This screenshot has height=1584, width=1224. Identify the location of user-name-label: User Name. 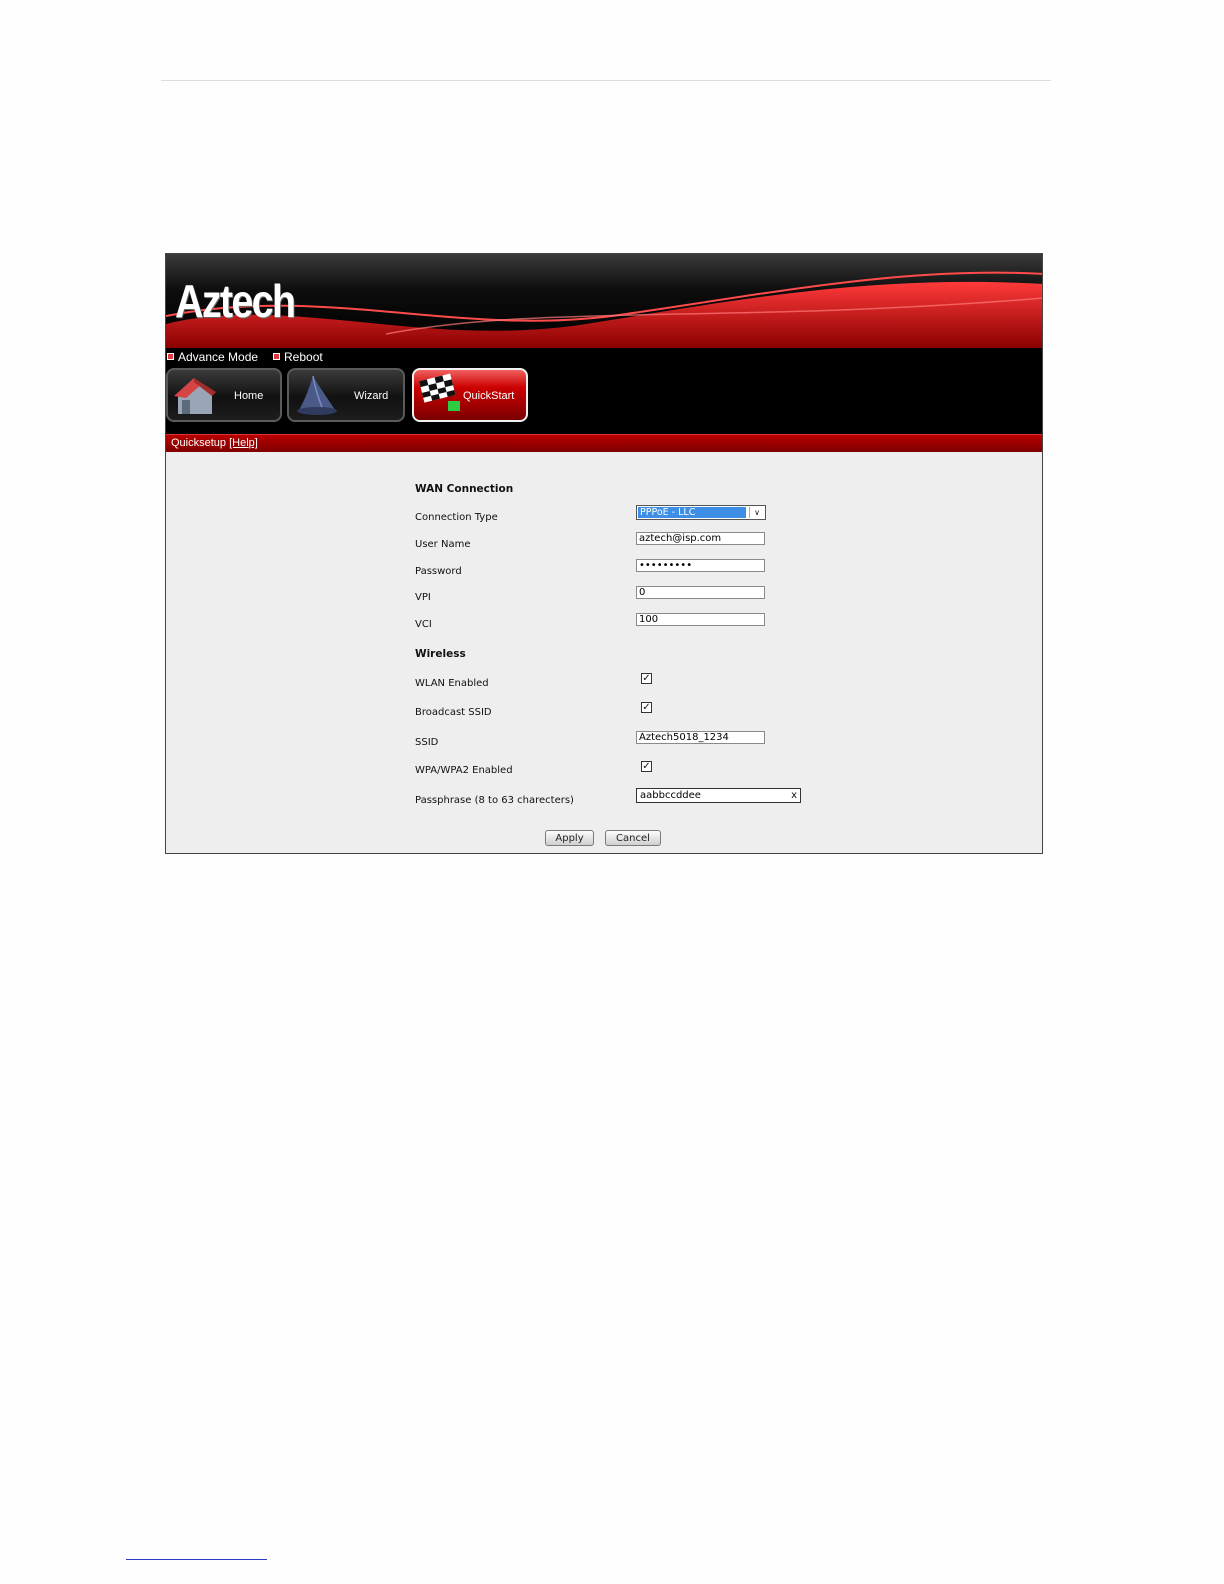
(443, 544).